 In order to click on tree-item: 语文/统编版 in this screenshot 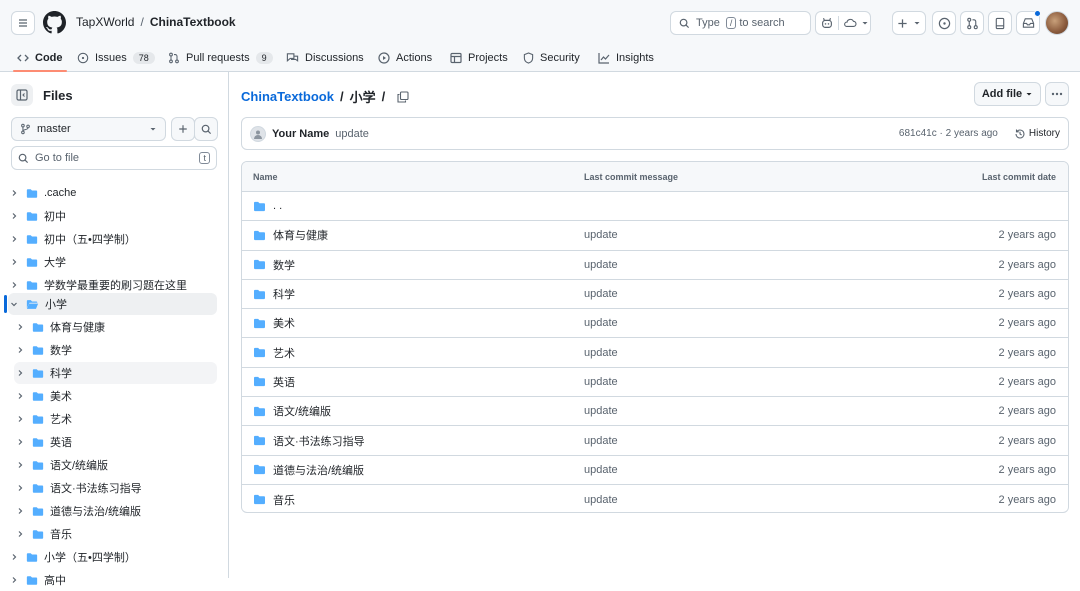, I will do `click(115, 465)`.